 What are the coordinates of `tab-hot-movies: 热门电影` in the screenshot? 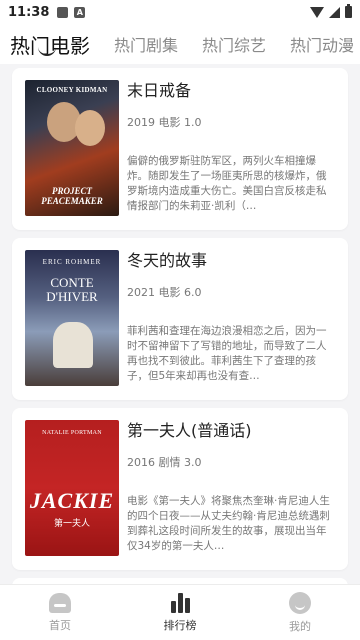 It's located at (50, 44).